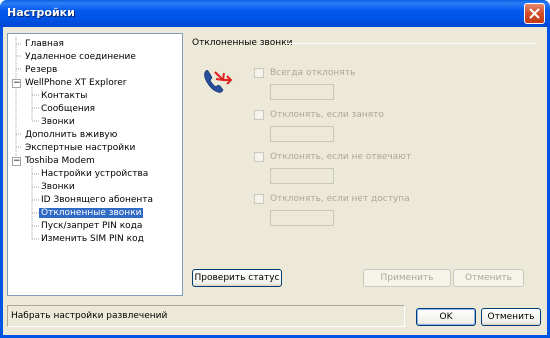 The height and width of the screenshot is (338, 550). I want to click on tree-item: Удаленное соединение, so click(80, 57).